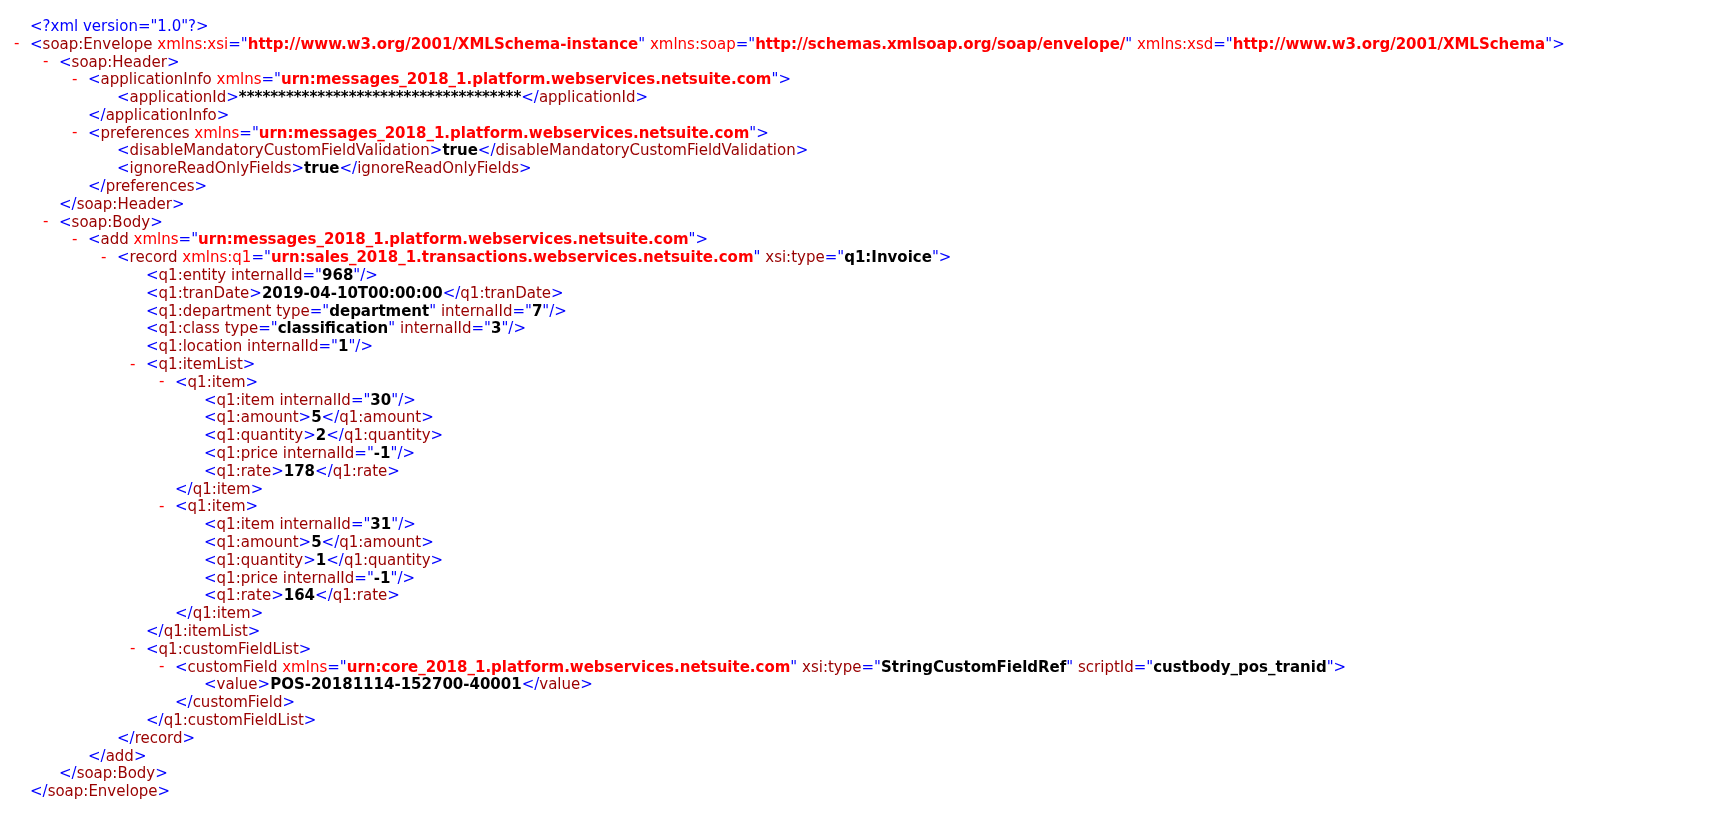  What do you see at coordinates (113, 773) in the screenshot?
I see `xml-line: </soap:Body>` at bounding box center [113, 773].